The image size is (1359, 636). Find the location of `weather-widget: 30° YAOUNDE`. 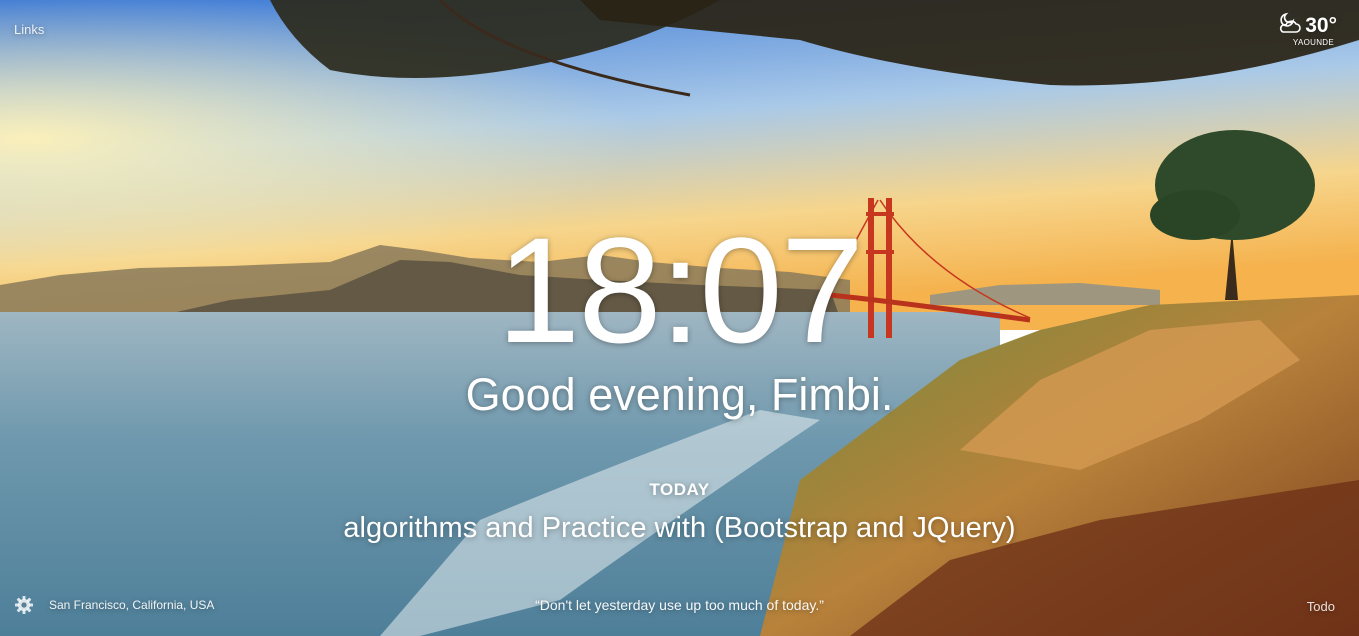

weather-widget: 30° YAOUNDE is located at coordinates (1307, 29).